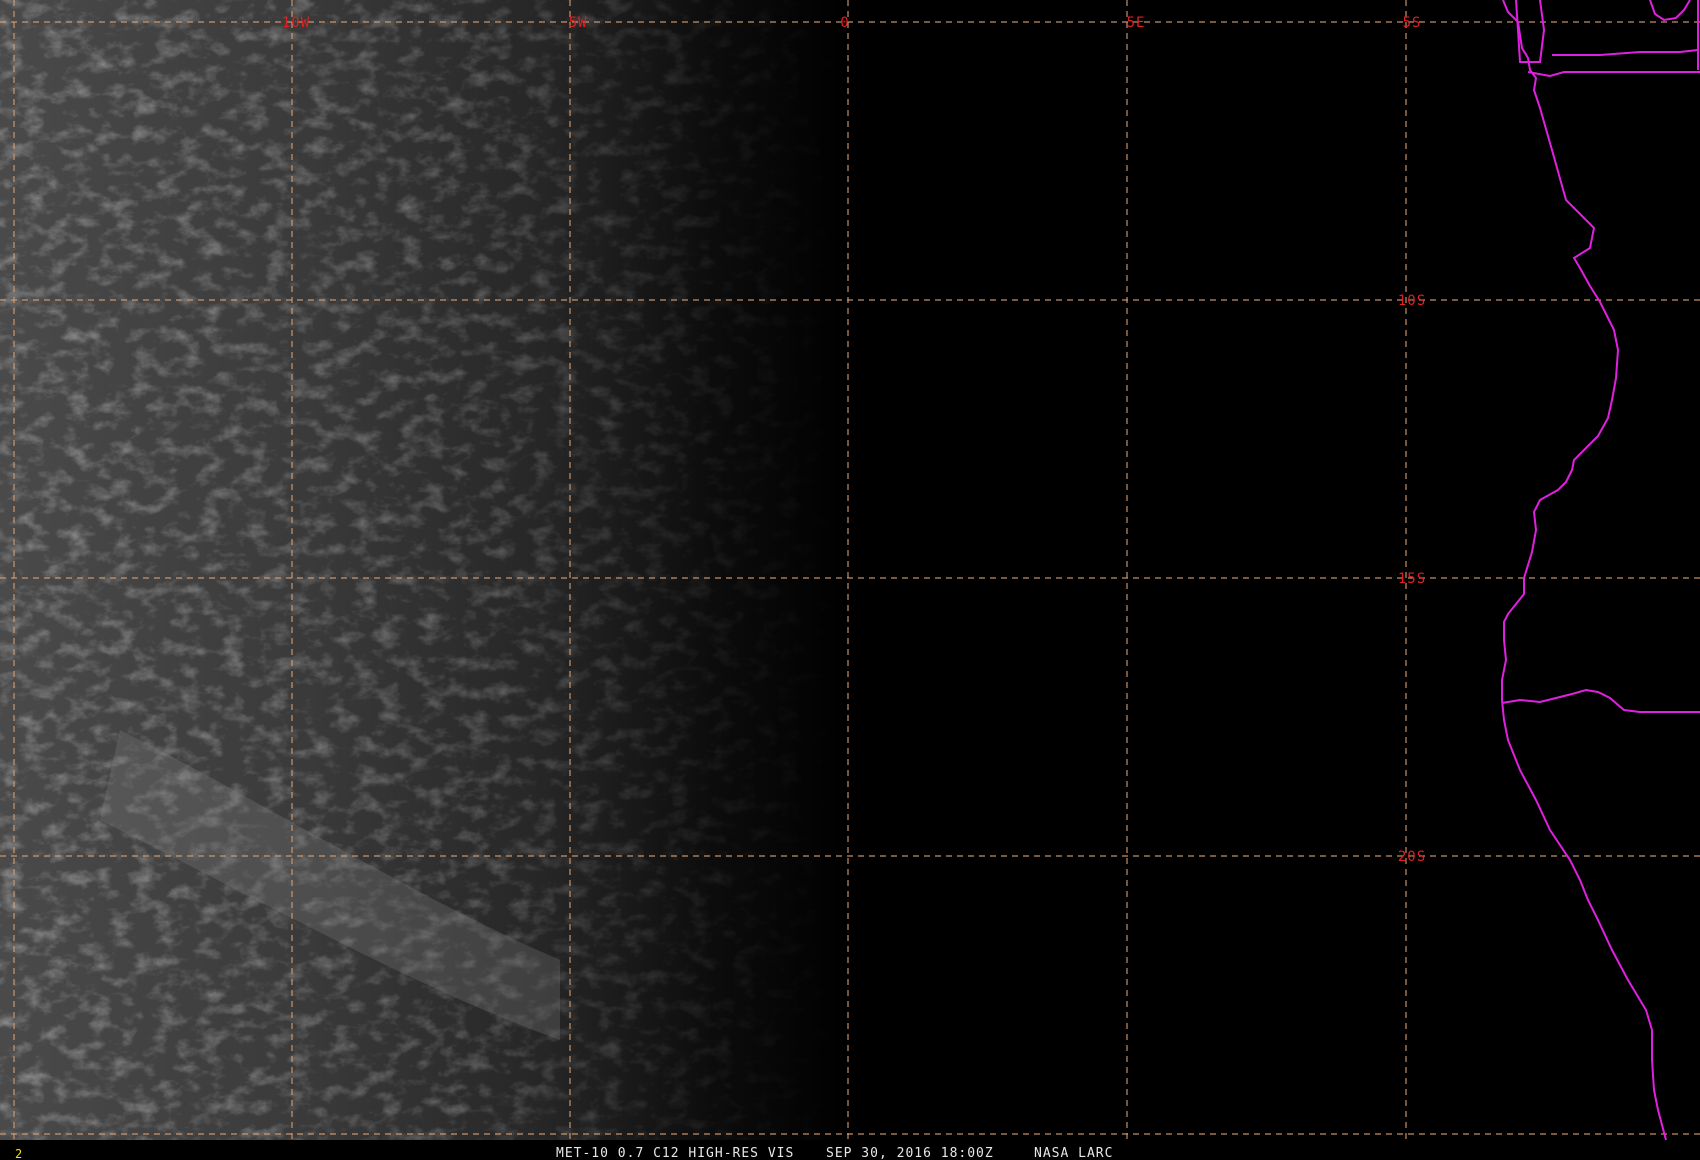 The height and width of the screenshot is (1160, 1700). Describe the element at coordinates (910, 1153) in the screenshot. I see `caption-datetime: SEP 30, 2016 18:00Z` at that location.